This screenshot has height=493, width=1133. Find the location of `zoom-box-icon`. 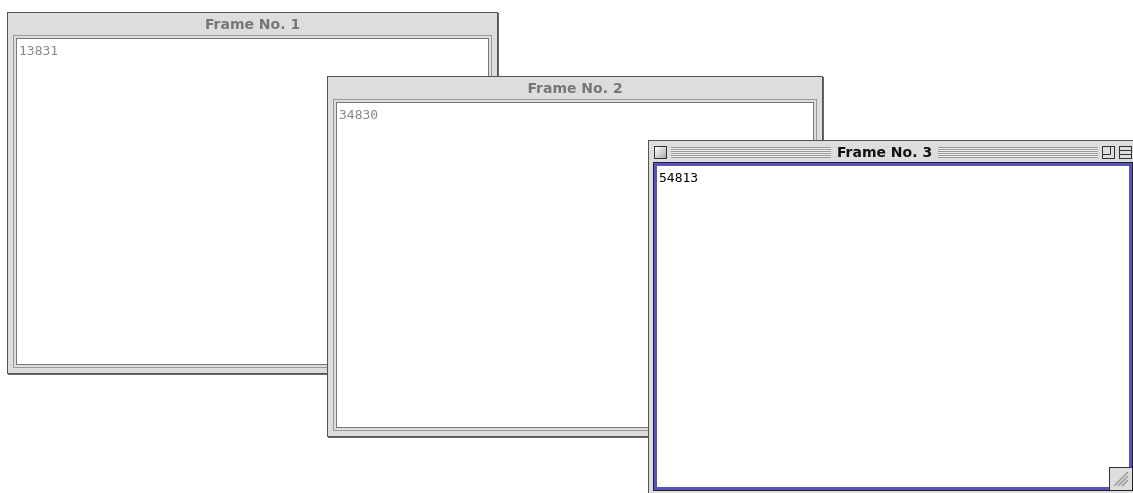

zoom-box-icon is located at coordinates (1108, 152).